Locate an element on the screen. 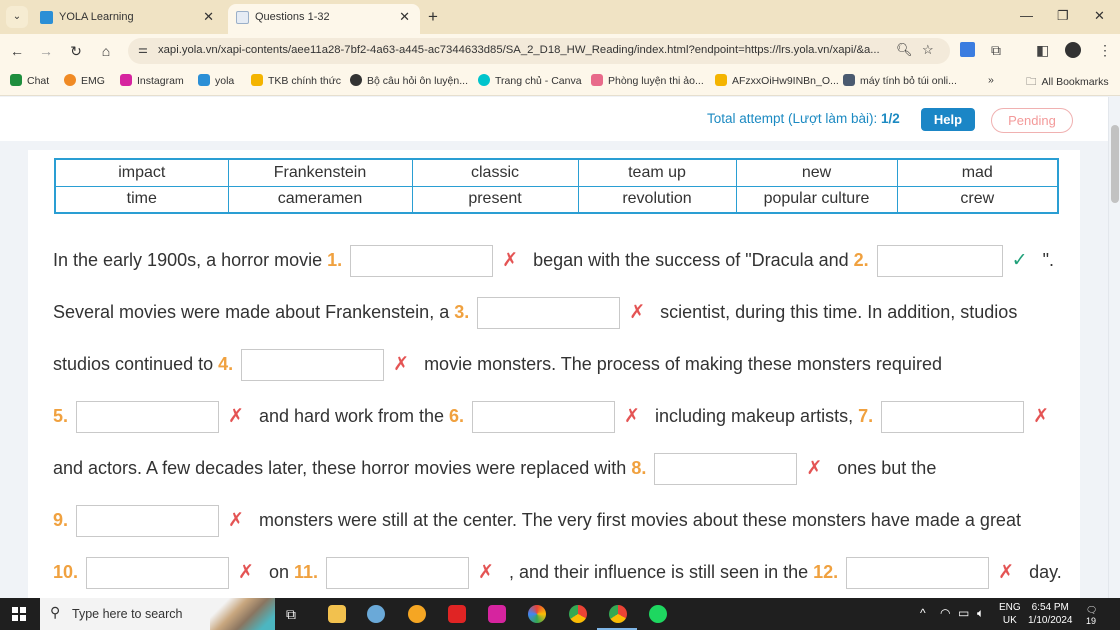 This screenshot has height=630, width=1120. taskbar-search-box: ⚲ Type here to search is located at coordinates (157, 614).